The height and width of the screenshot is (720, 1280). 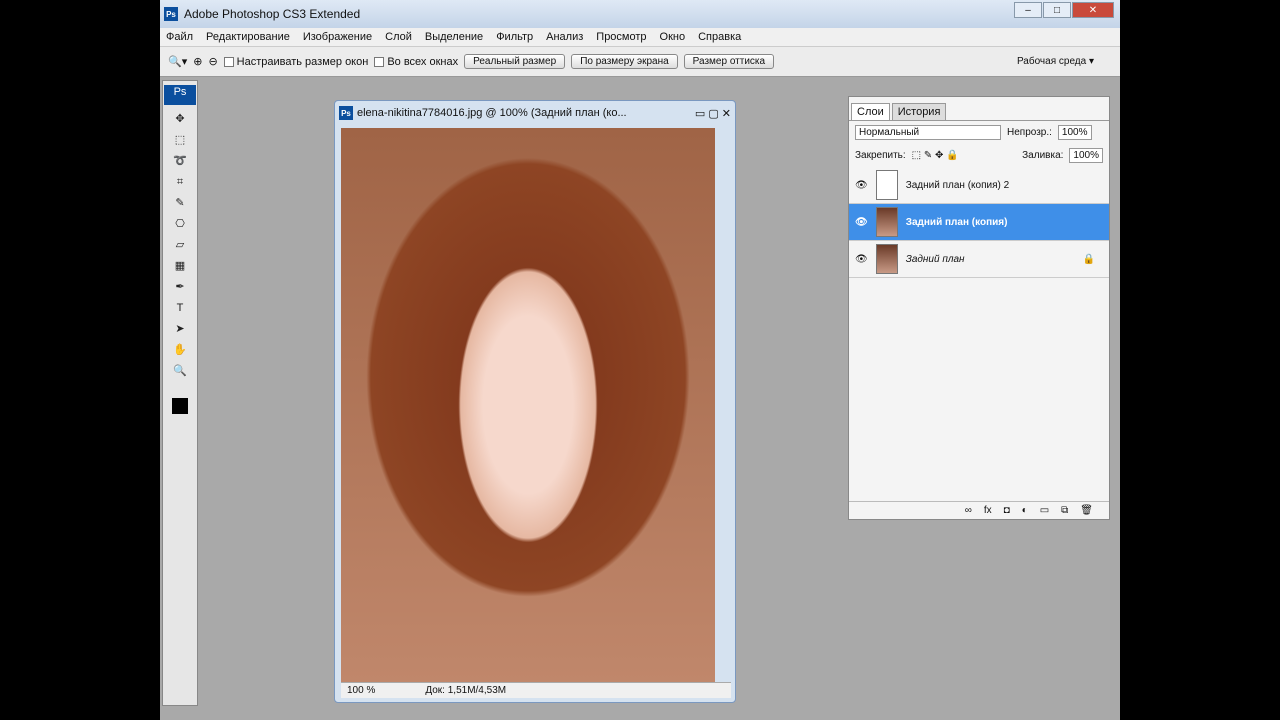 What do you see at coordinates (180, 406) in the screenshot?
I see `foreground-color-swatch` at bounding box center [180, 406].